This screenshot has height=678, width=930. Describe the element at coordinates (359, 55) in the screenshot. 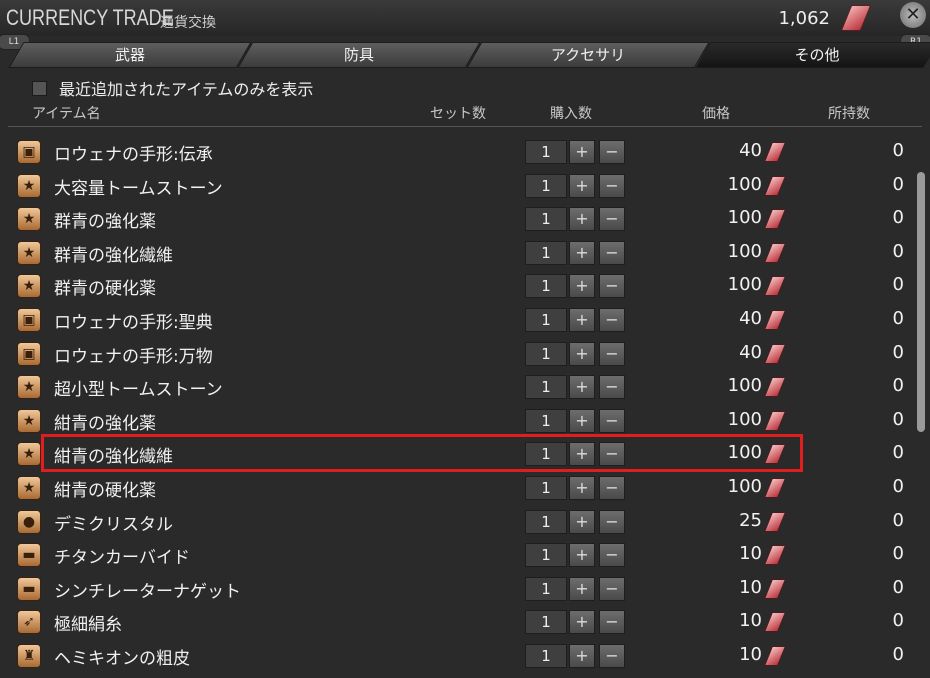

I see `tab-armor: 防具` at that location.